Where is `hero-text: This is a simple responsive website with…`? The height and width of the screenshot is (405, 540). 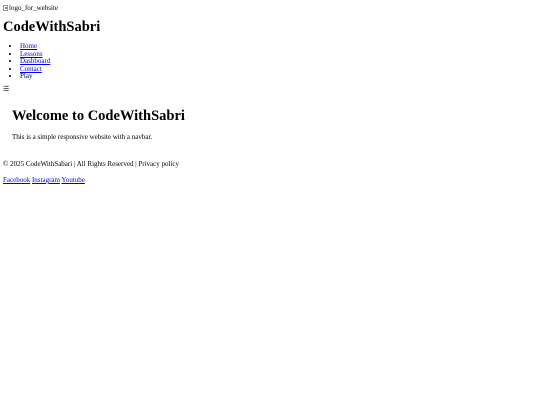 hero-text: This is a simple responsive website with… is located at coordinates (82, 136).